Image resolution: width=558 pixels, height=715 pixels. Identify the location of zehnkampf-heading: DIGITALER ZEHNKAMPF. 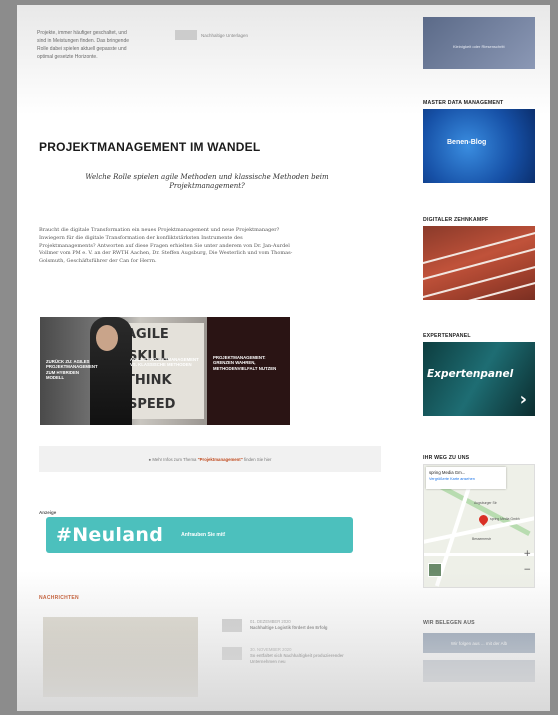
(456, 220).